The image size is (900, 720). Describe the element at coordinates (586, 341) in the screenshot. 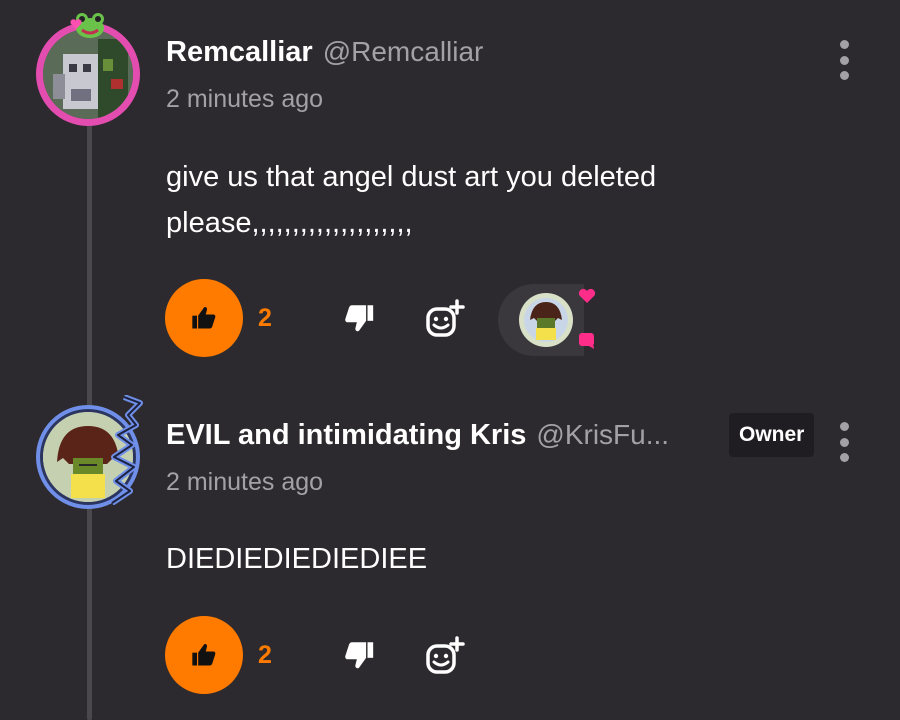

I see `comment-bubble-icon` at that location.